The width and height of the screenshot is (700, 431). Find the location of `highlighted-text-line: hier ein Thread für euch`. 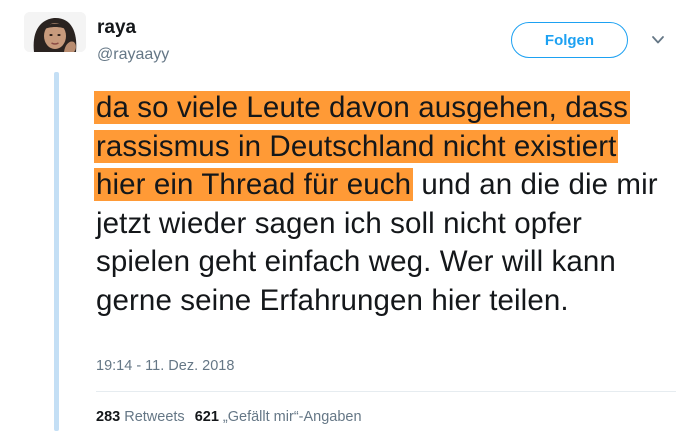

highlighted-text-line: hier ein Thread für euch is located at coordinates (254, 184).